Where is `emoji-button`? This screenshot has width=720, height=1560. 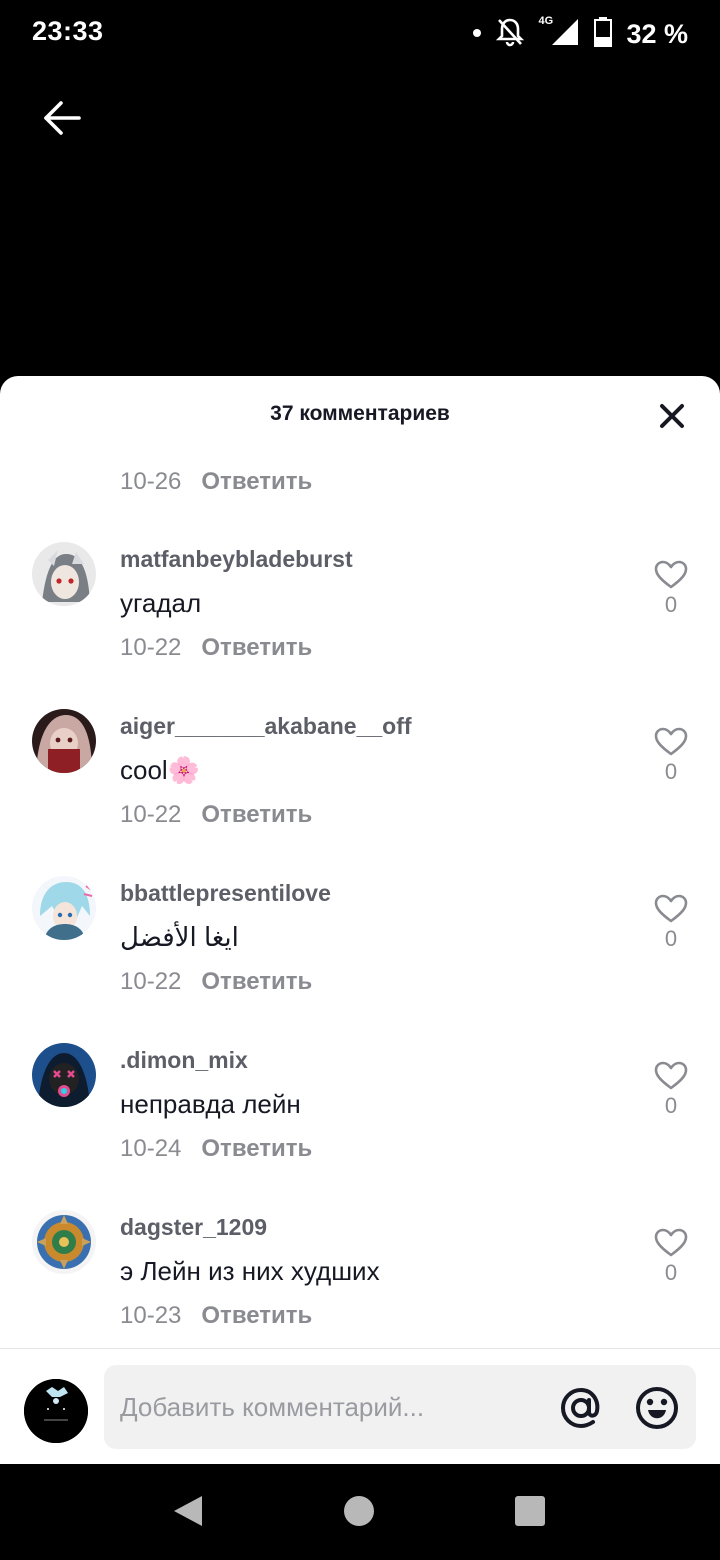
emoji-button is located at coordinates (657, 1408).